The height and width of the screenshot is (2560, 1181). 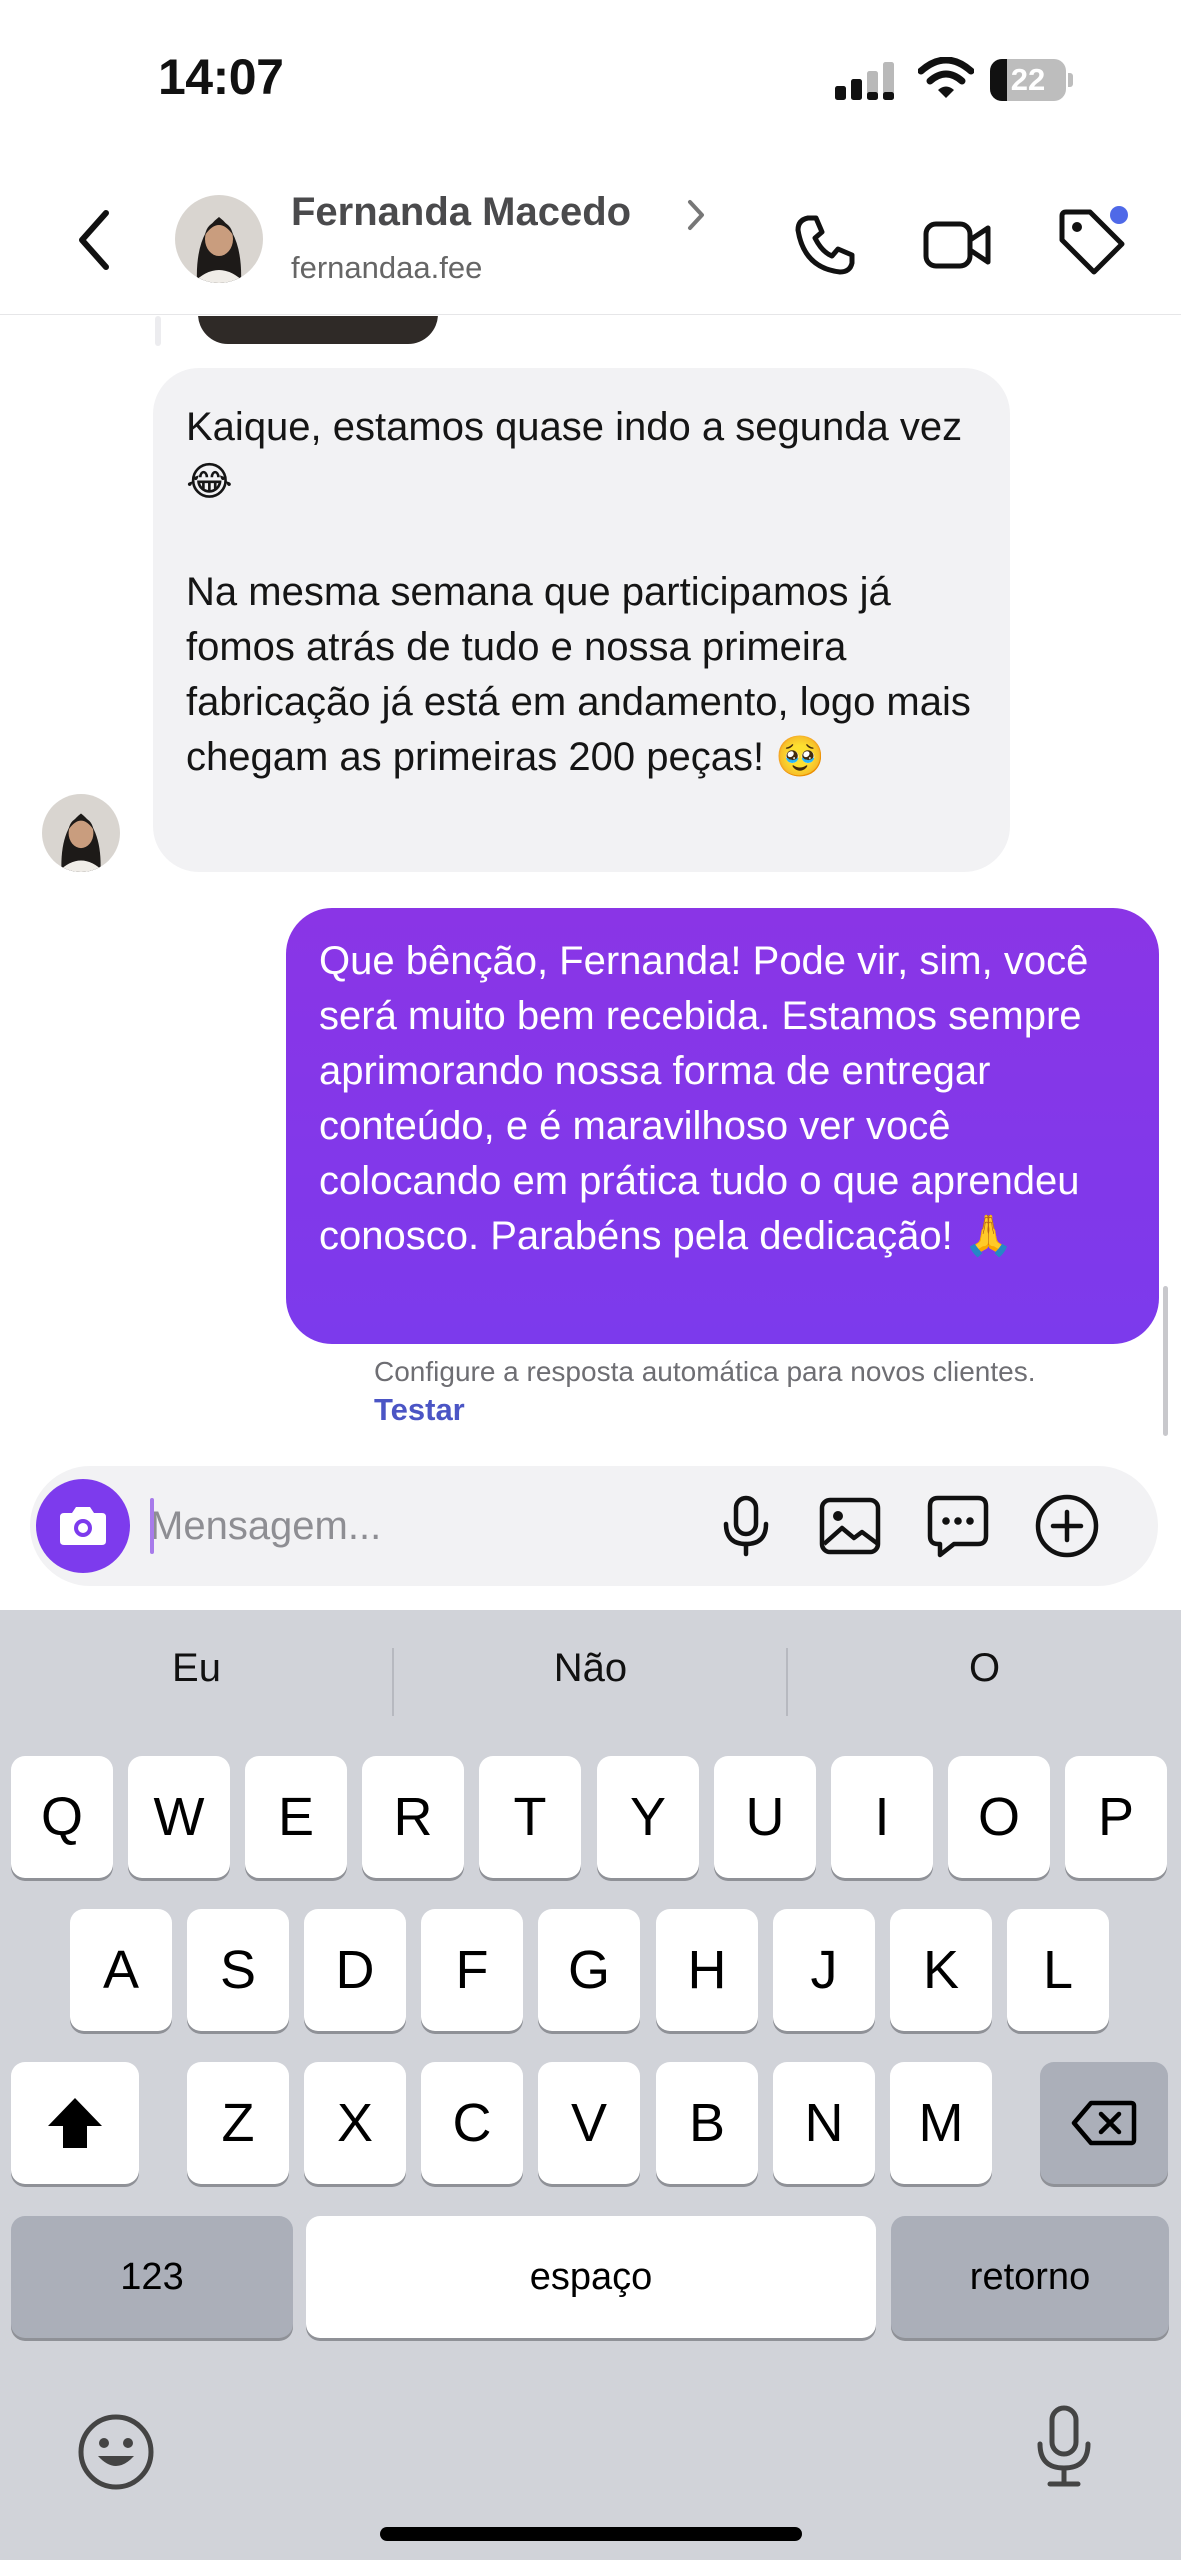 I want to click on dictation-icon, so click(x=1064, y=2447).